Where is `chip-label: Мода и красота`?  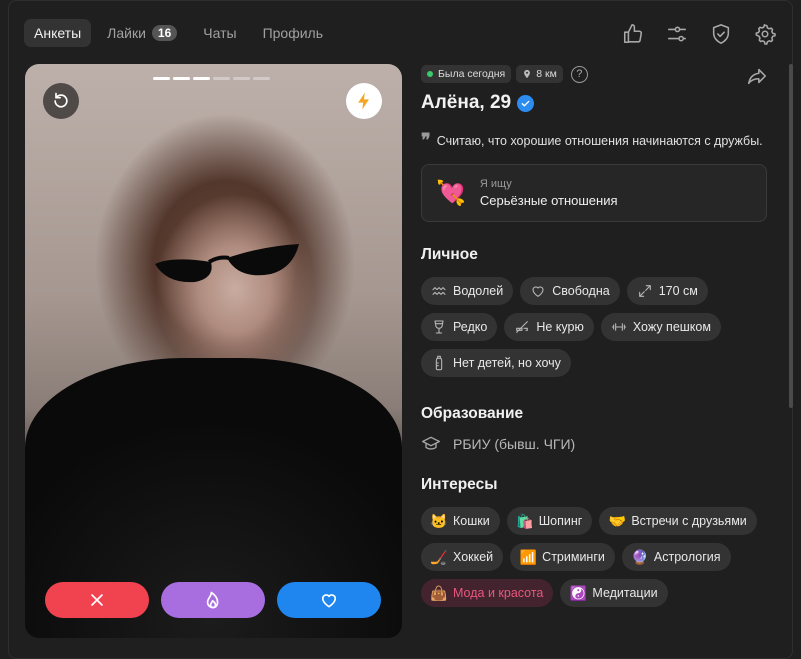 chip-label: Мода и красота is located at coordinates (498, 593).